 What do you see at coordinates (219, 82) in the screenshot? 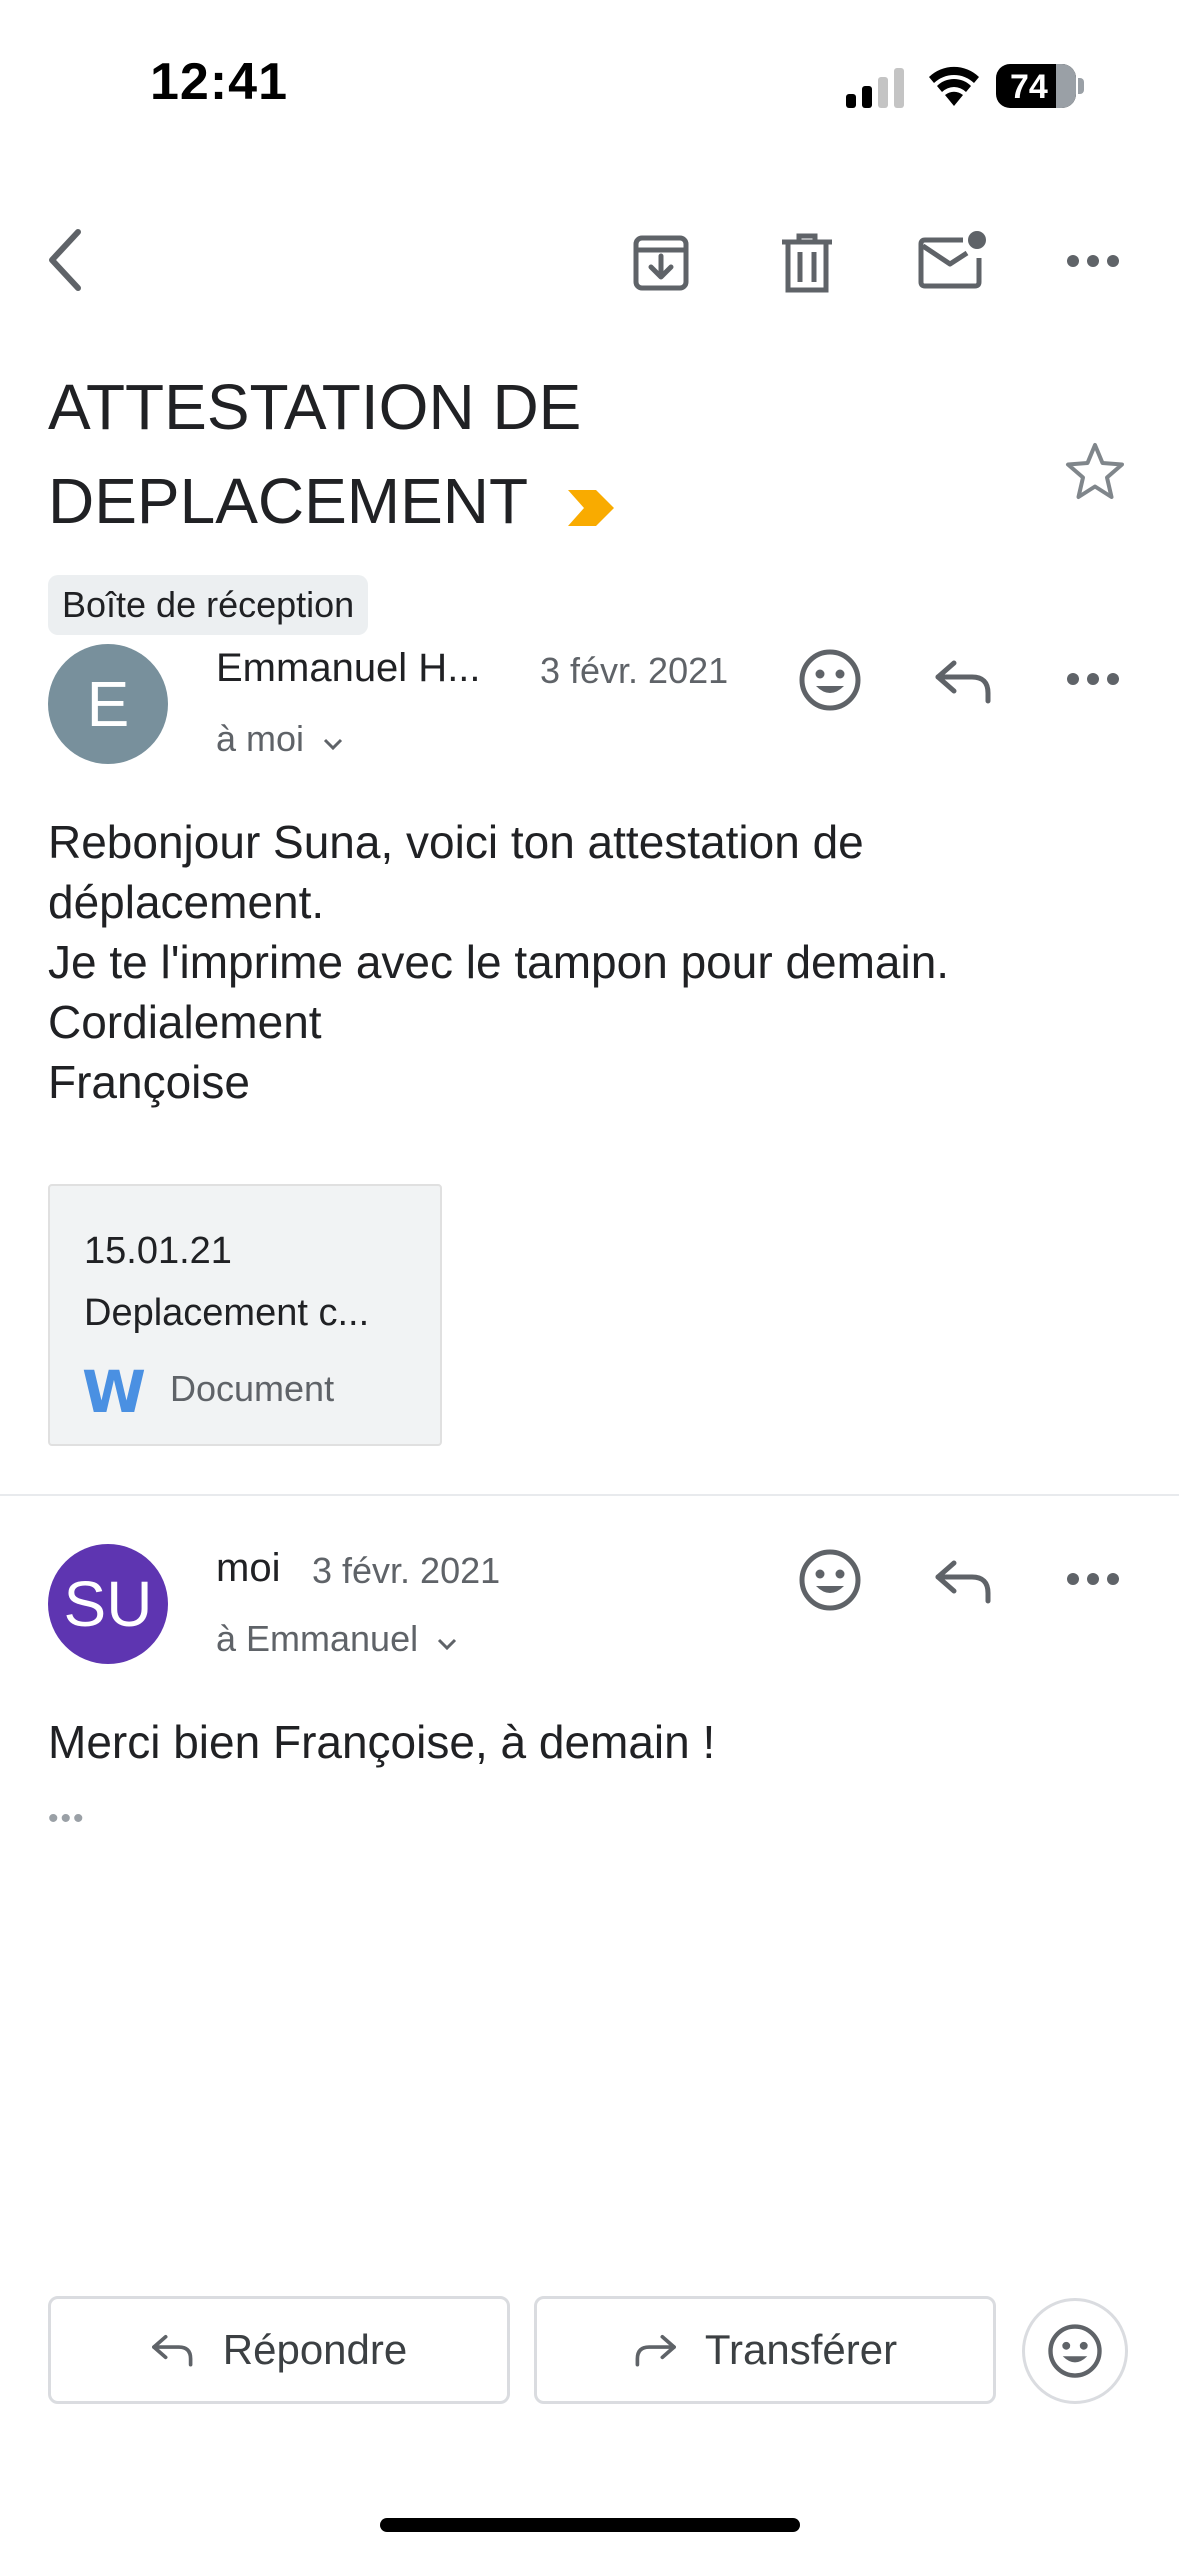
I see `status-time: 12:41` at bounding box center [219, 82].